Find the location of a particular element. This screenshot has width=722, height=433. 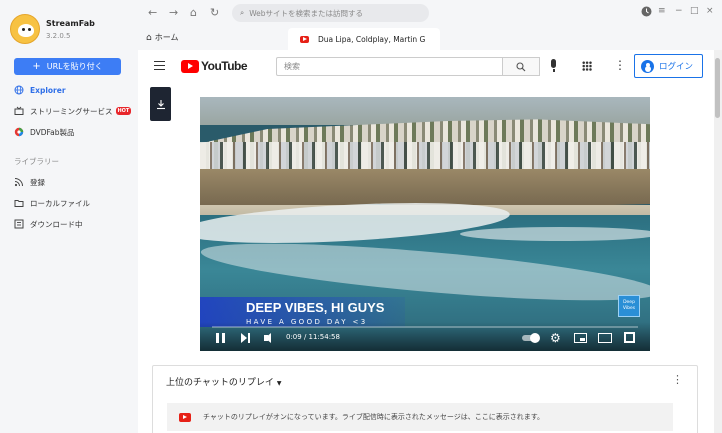

streaming-icon is located at coordinates (19, 111).